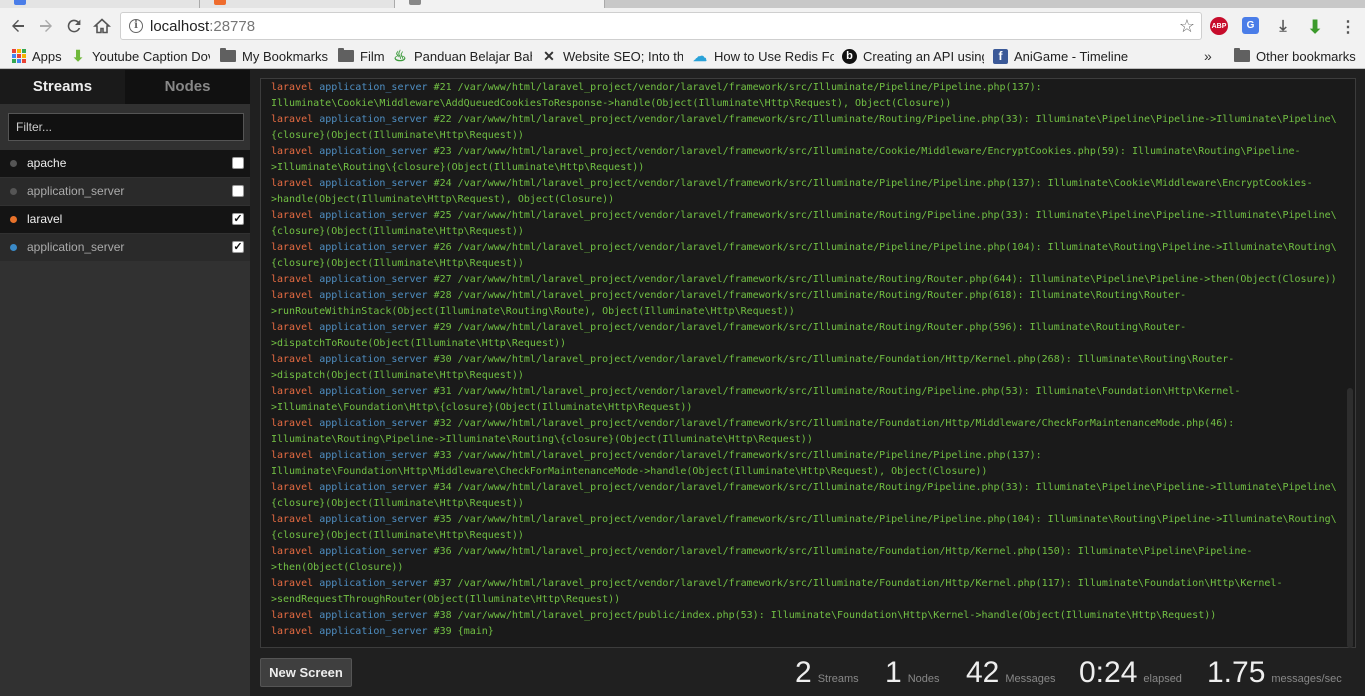 Image resolution: width=1365 pixels, height=696 pixels. What do you see at coordinates (125, 247) in the screenshot?
I see `stream-item-application_server: application_server ✓` at bounding box center [125, 247].